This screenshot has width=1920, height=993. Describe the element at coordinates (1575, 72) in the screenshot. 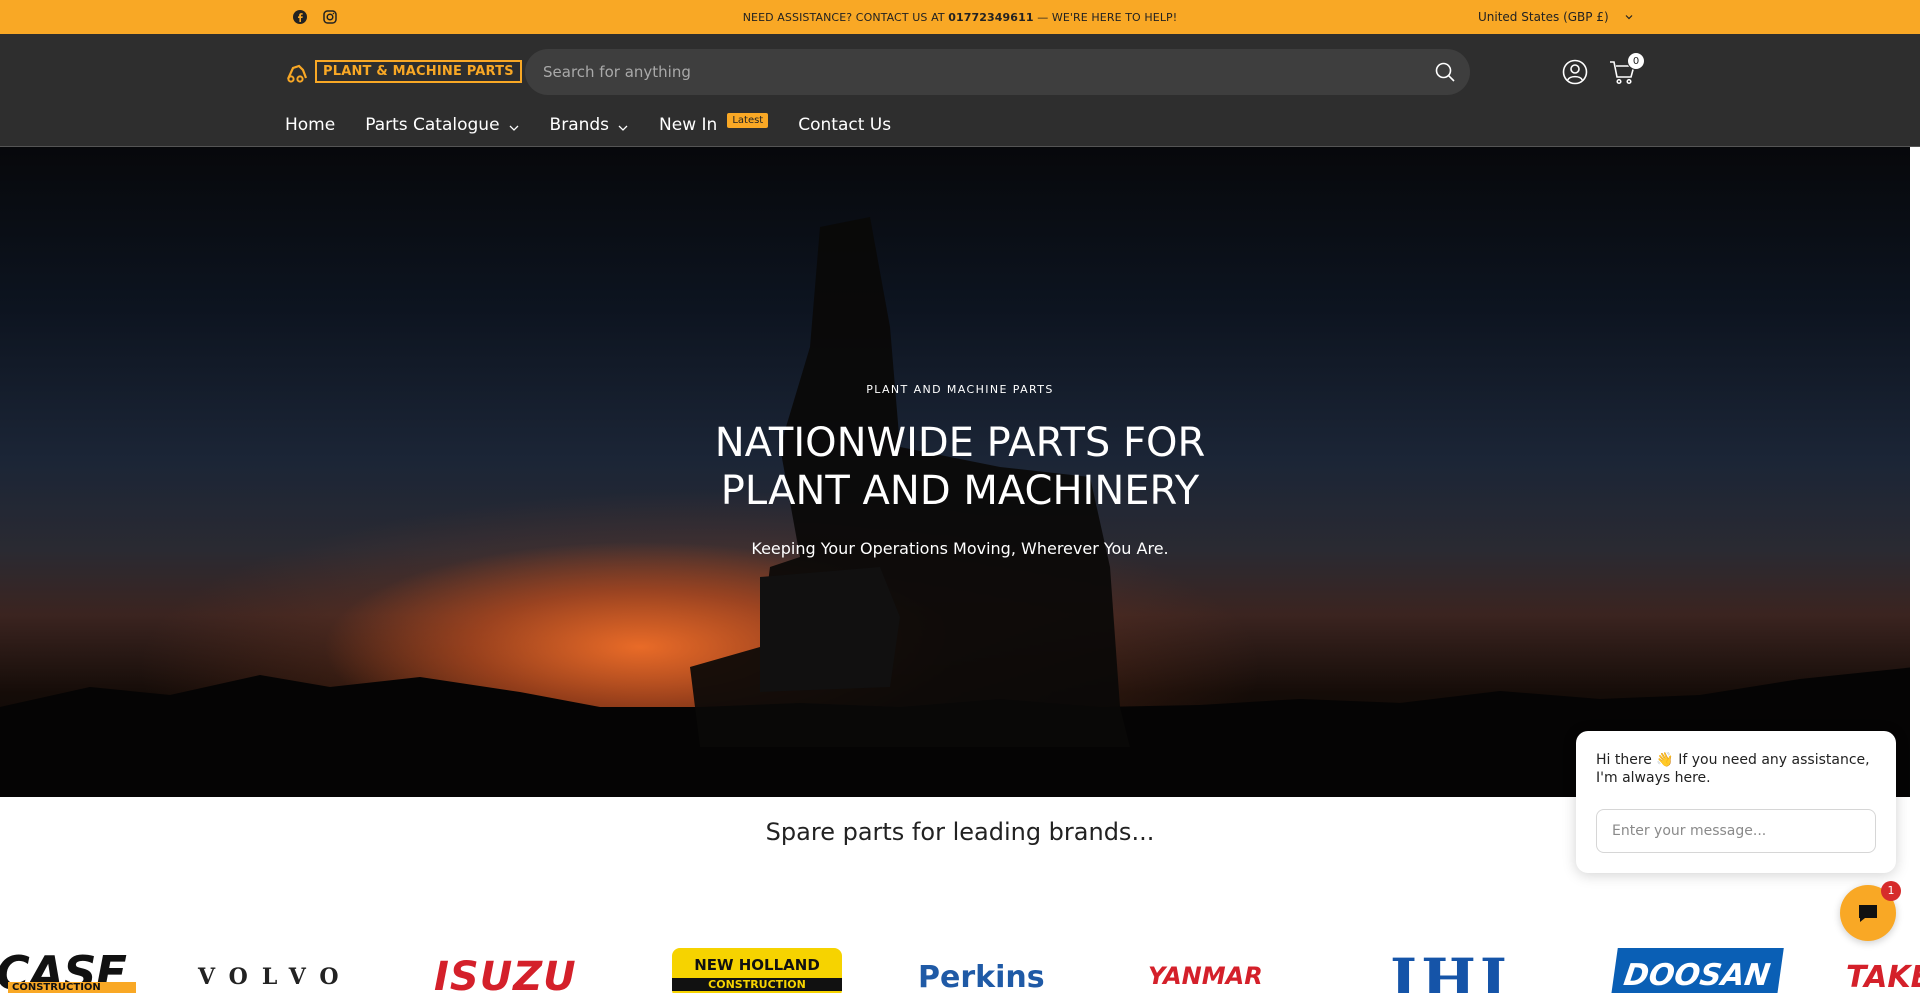

I see `account-icon` at that location.